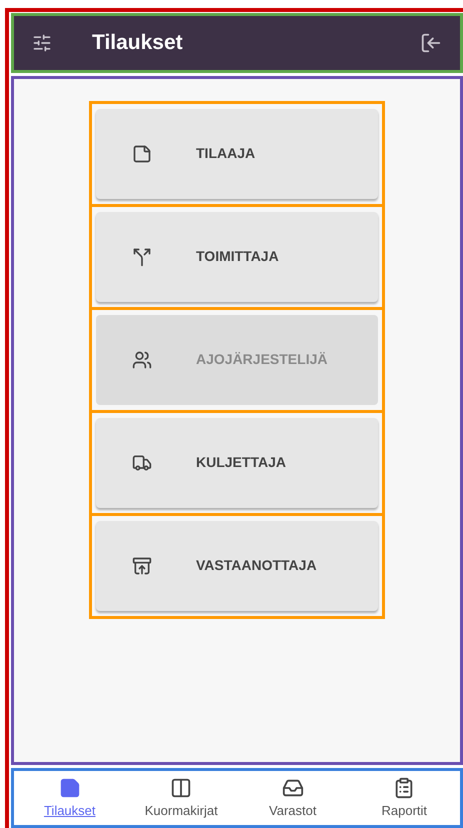  Describe the element at coordinates (142, 256) in the screenshot. I see `fork-arrow-icon` at that location.